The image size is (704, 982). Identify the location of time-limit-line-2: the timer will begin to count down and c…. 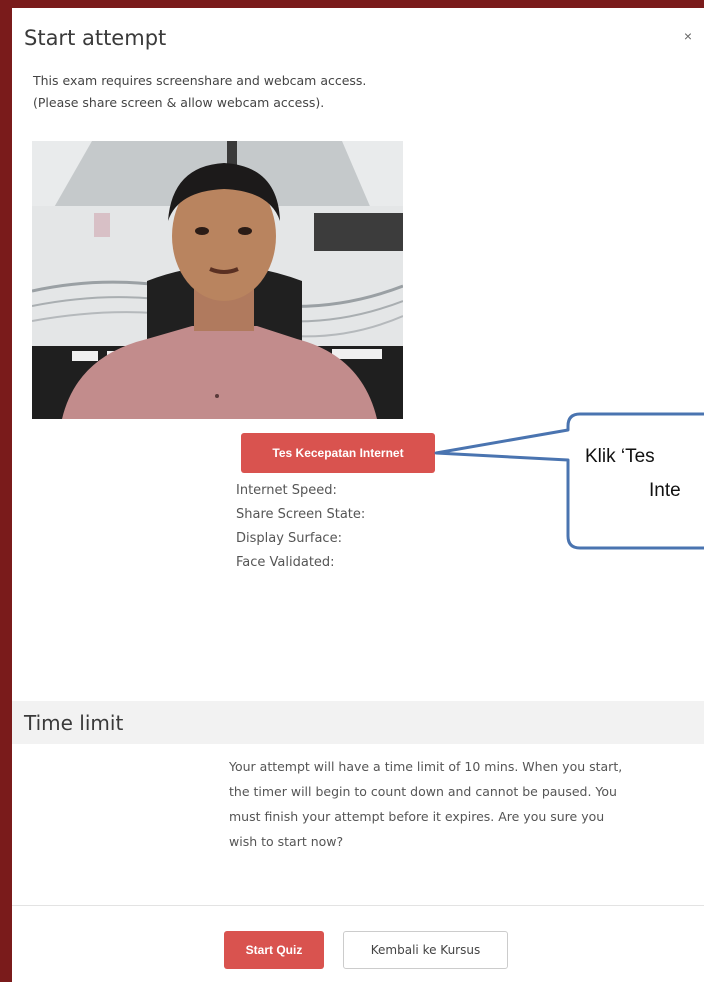
(423, 791).